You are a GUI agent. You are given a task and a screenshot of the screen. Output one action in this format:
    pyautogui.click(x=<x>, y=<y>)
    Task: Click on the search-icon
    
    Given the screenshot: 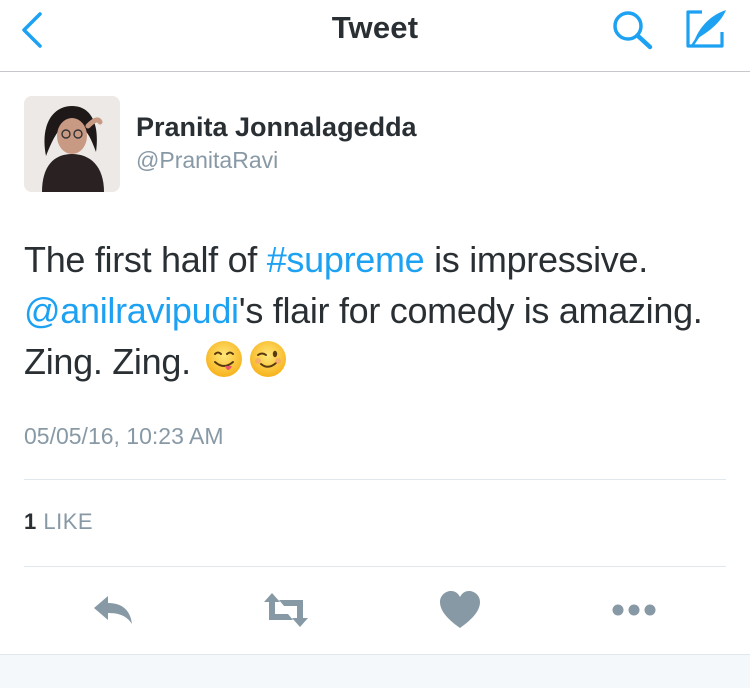 What is the action you would take?
    pyautogui.click(x=633, y=30)
    